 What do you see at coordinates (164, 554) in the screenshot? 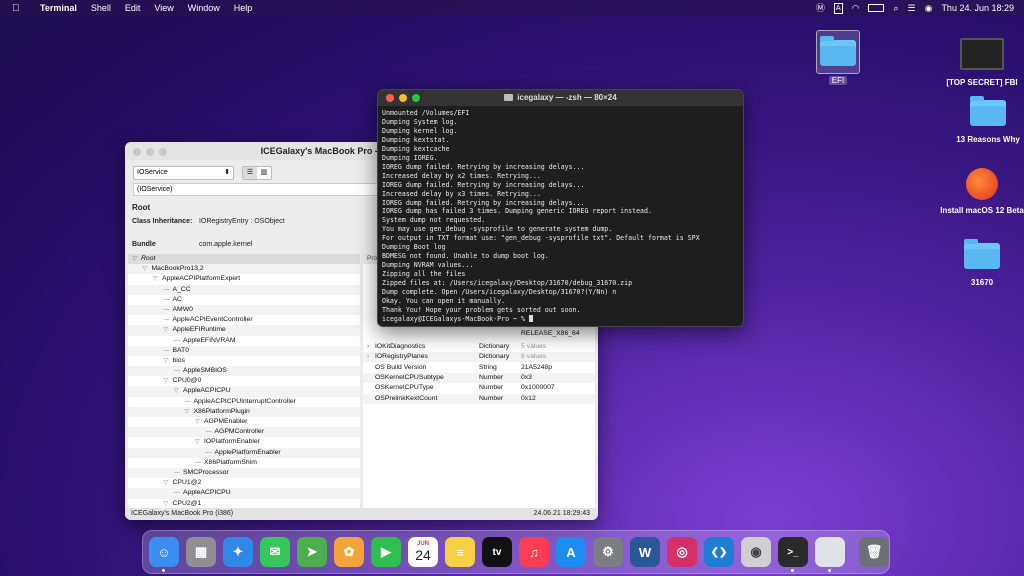
I see `dock-finder-icon: ☺` at bounding box center [164, 554].